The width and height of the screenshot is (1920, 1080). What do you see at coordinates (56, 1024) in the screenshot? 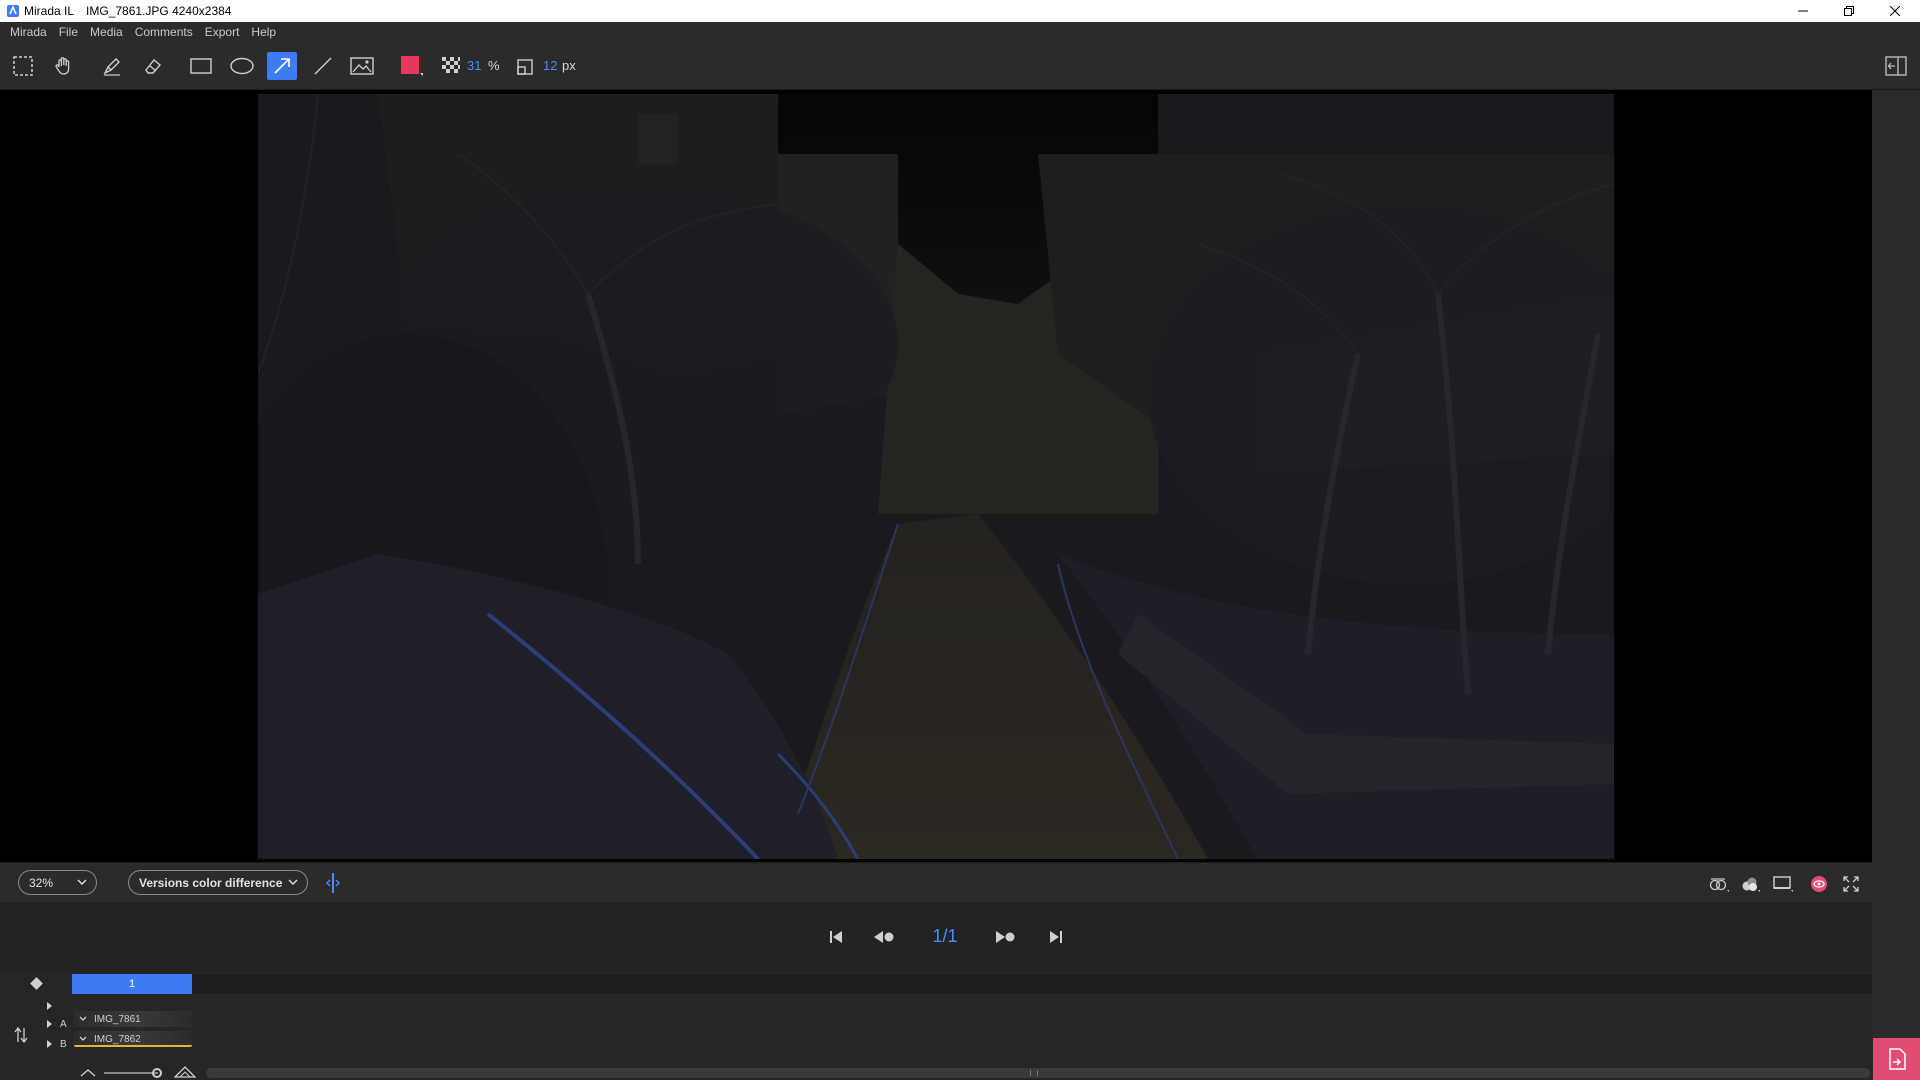
I see `track-a-row: A` at bounding box center [56, 1024].